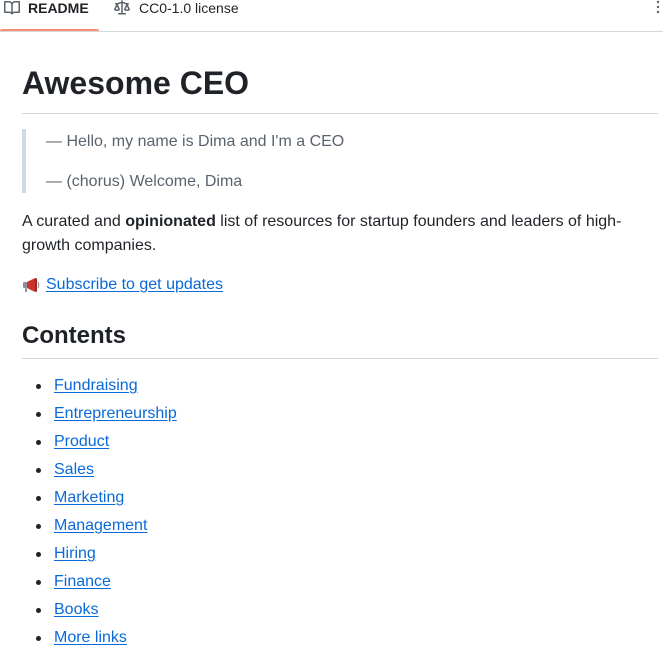  Describe the element at coordinates (99, 614) in the screenshot. I see `list-item: Books` at that location.